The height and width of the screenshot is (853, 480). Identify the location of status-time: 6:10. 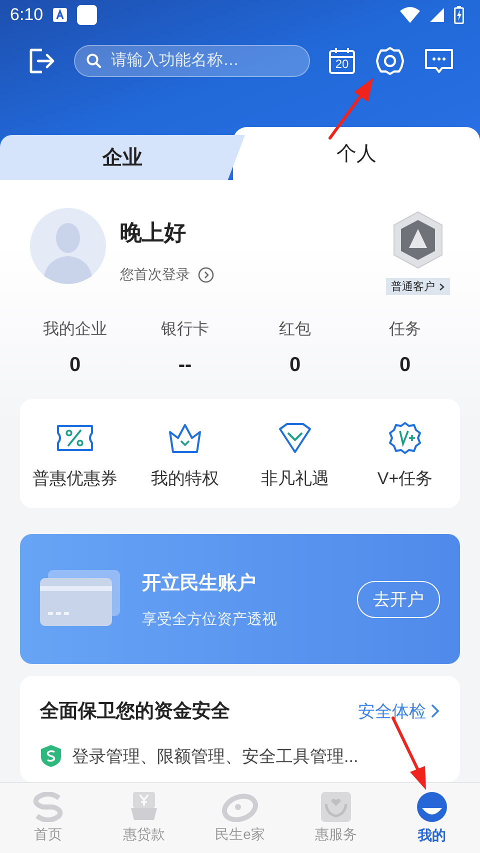
(27, 15).